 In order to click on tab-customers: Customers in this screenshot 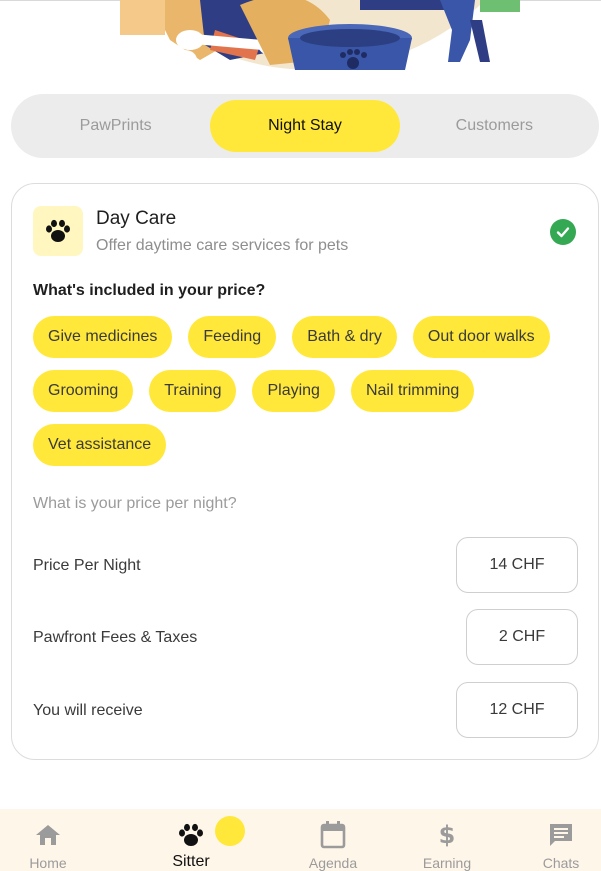, I will do `click(494, 126)`.